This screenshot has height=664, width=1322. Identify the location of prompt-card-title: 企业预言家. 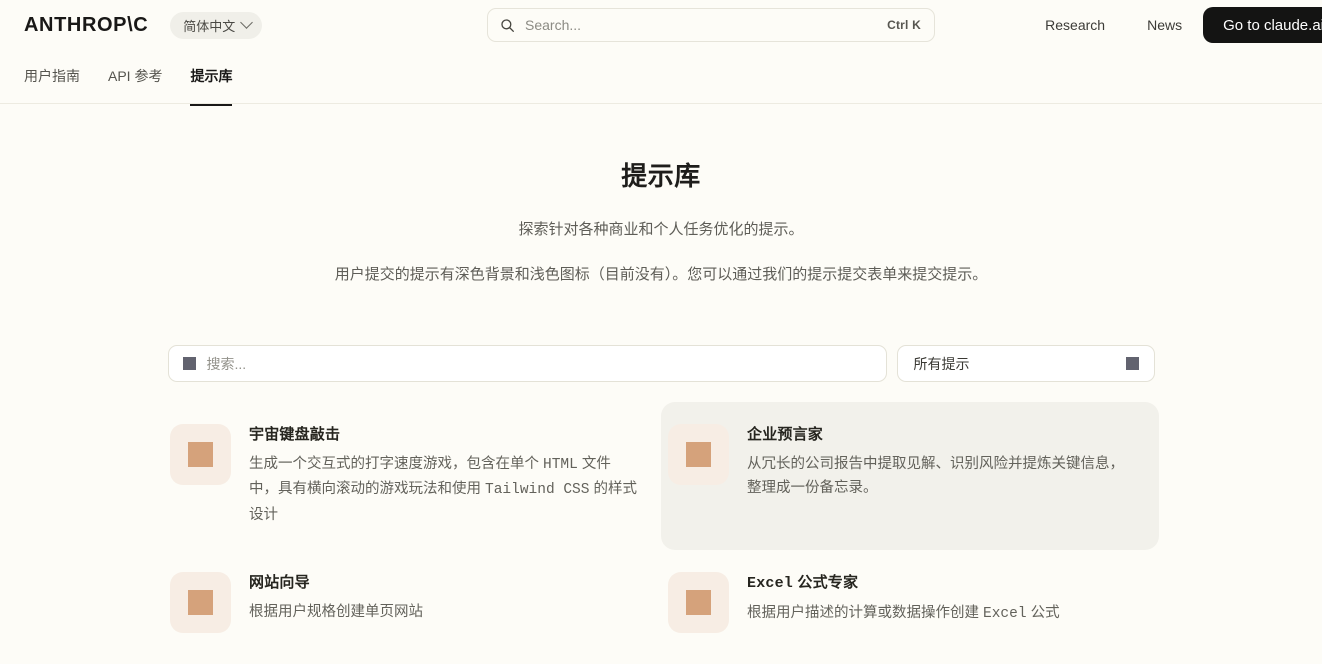
(785, 434).